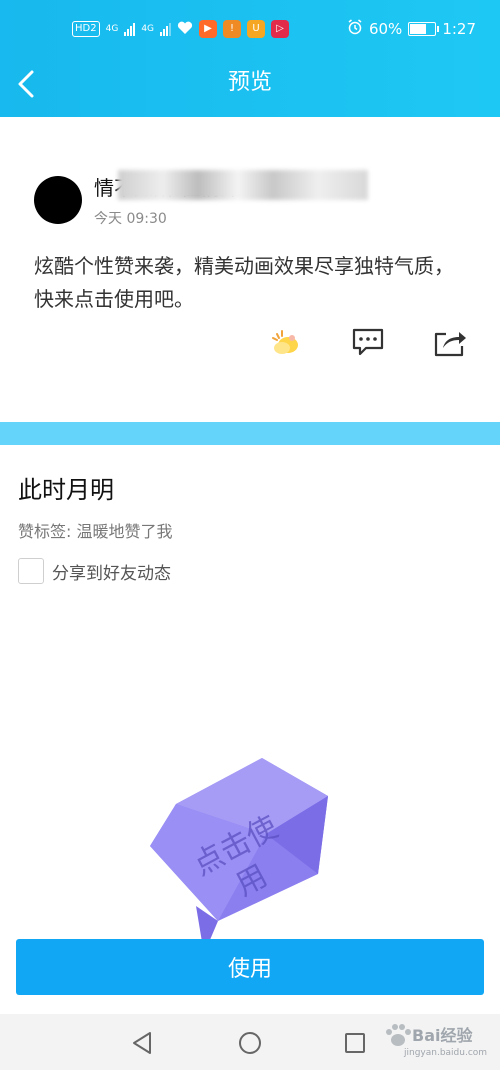 This screenshot has width=500, height=1070. Describe the element at coordinates (250, 433) in the screenshot. I see `section-divider` at that location.